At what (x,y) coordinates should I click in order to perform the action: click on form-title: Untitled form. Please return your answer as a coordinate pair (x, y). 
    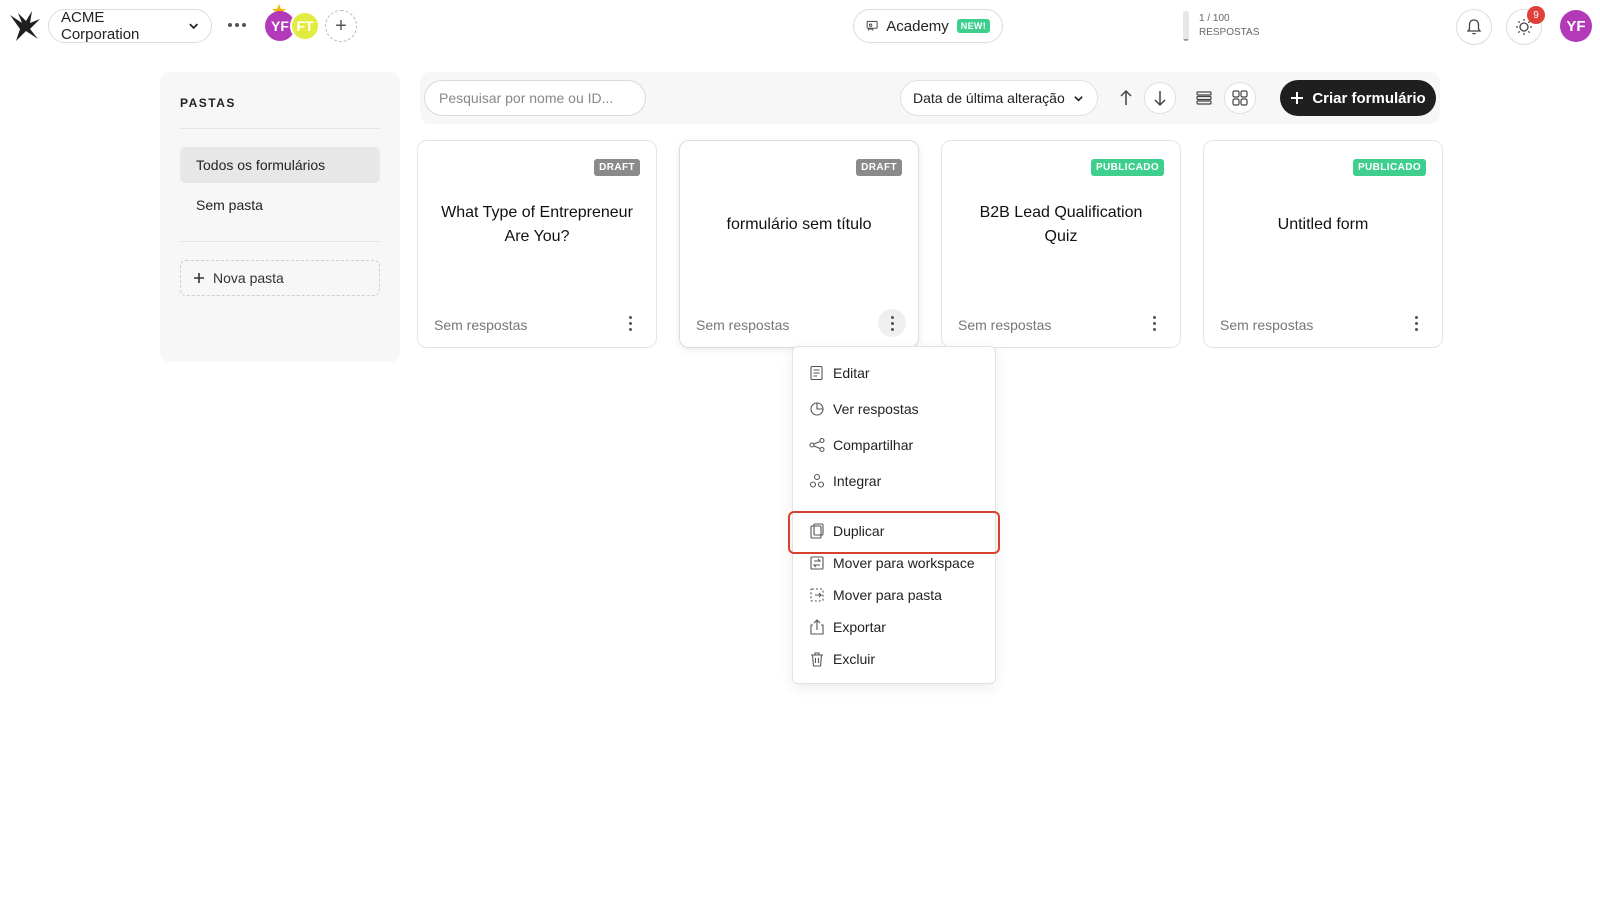
    Looking at the image, I should click on (1323, 224).